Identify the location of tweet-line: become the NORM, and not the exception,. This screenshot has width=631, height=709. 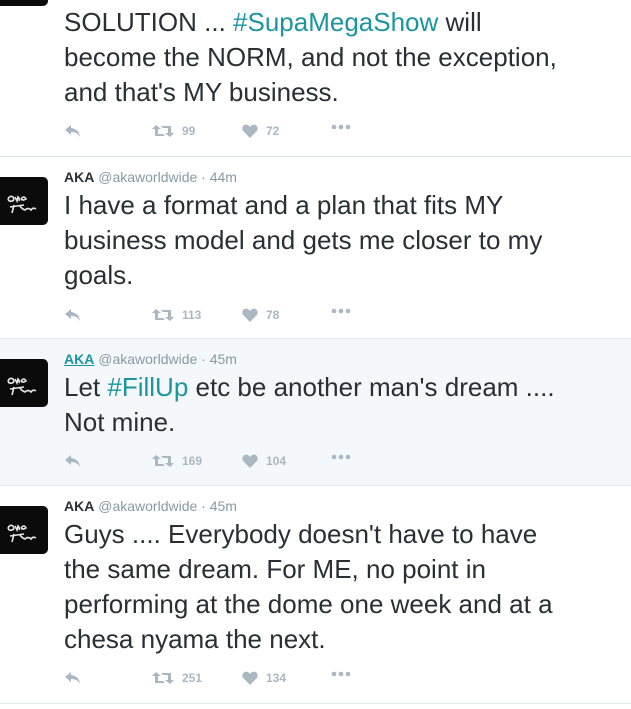
(310, 57).